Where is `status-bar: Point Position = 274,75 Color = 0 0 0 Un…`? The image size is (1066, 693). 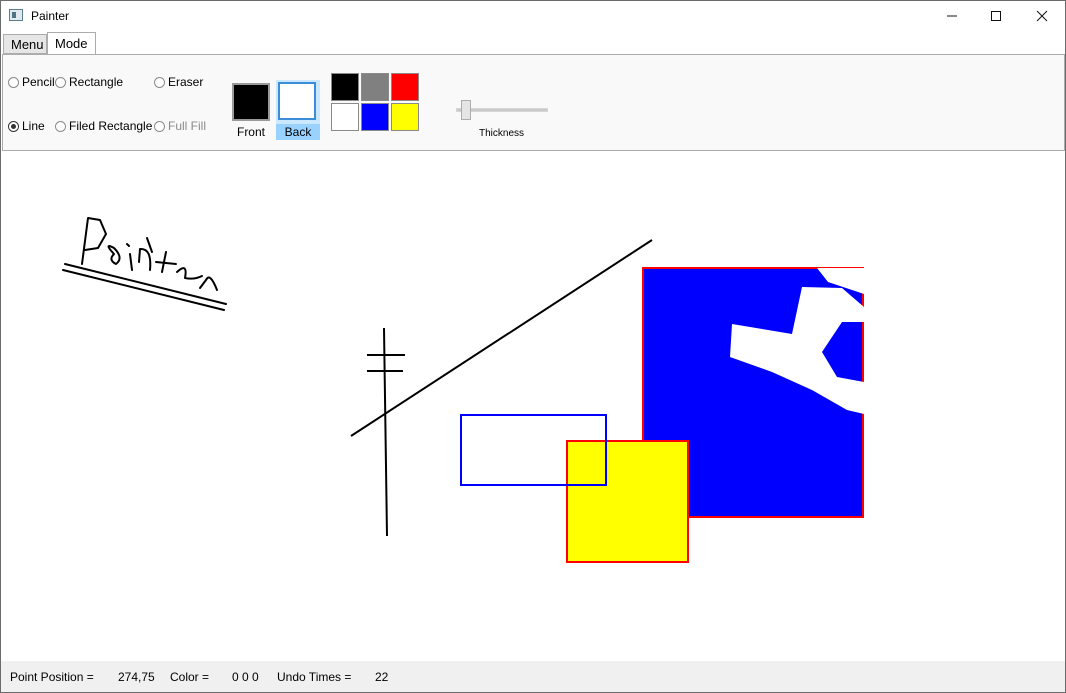
status-bar: Point Position = 274,75 Color = 0 0 0 Un… is located at coordinates (533, 676).